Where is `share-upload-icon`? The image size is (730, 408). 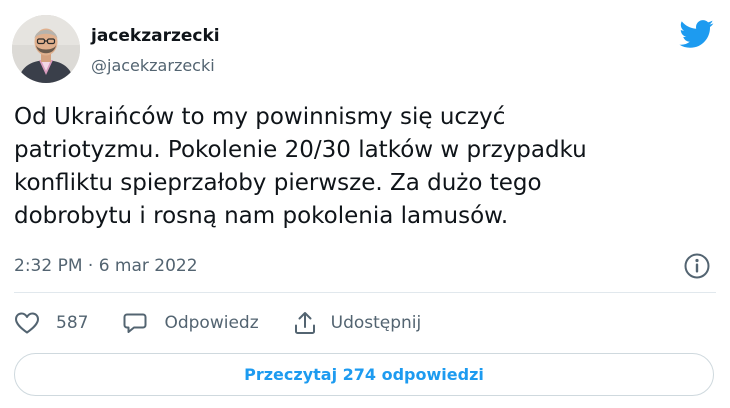 share-upload-icon is located at coordinates (305, 323).